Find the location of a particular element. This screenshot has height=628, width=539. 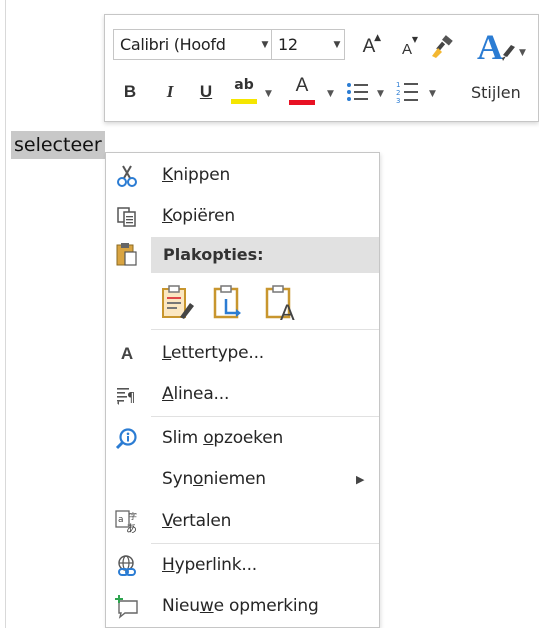

menu-item-label: Vertalen is located at coordinates (197, 521).